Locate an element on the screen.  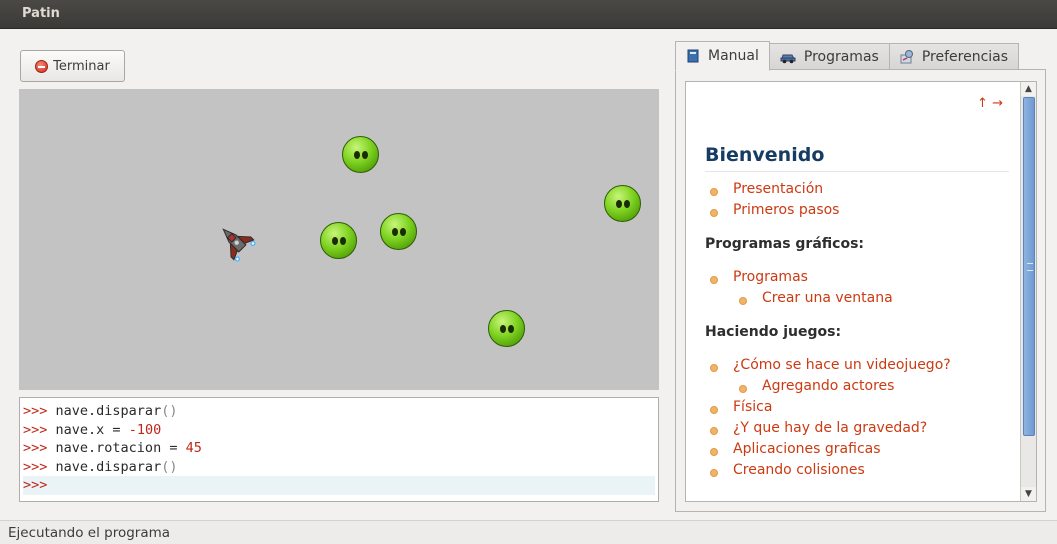
scrollbar-thumb is located at coordinates (1029, 266).